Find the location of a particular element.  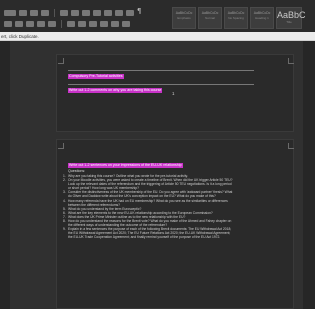

align-center-icon is located at coordinates (82, 24).